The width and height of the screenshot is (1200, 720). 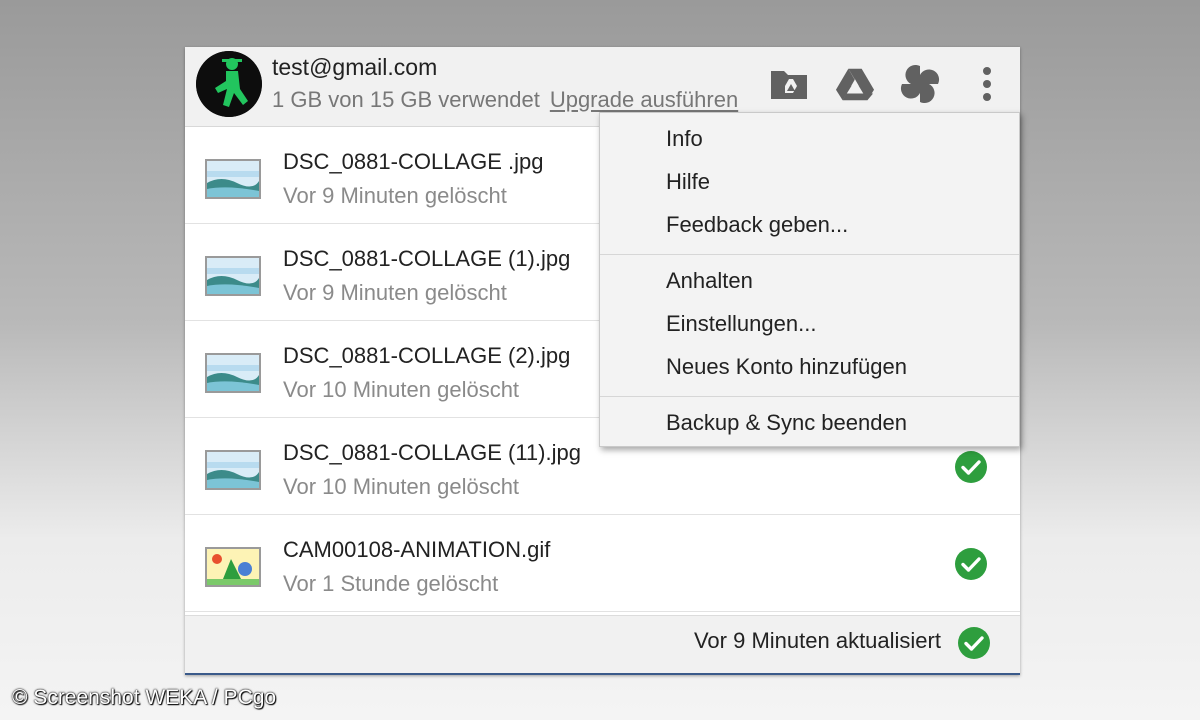 I want to click on google-drive-button, so click(x=855, y=84).